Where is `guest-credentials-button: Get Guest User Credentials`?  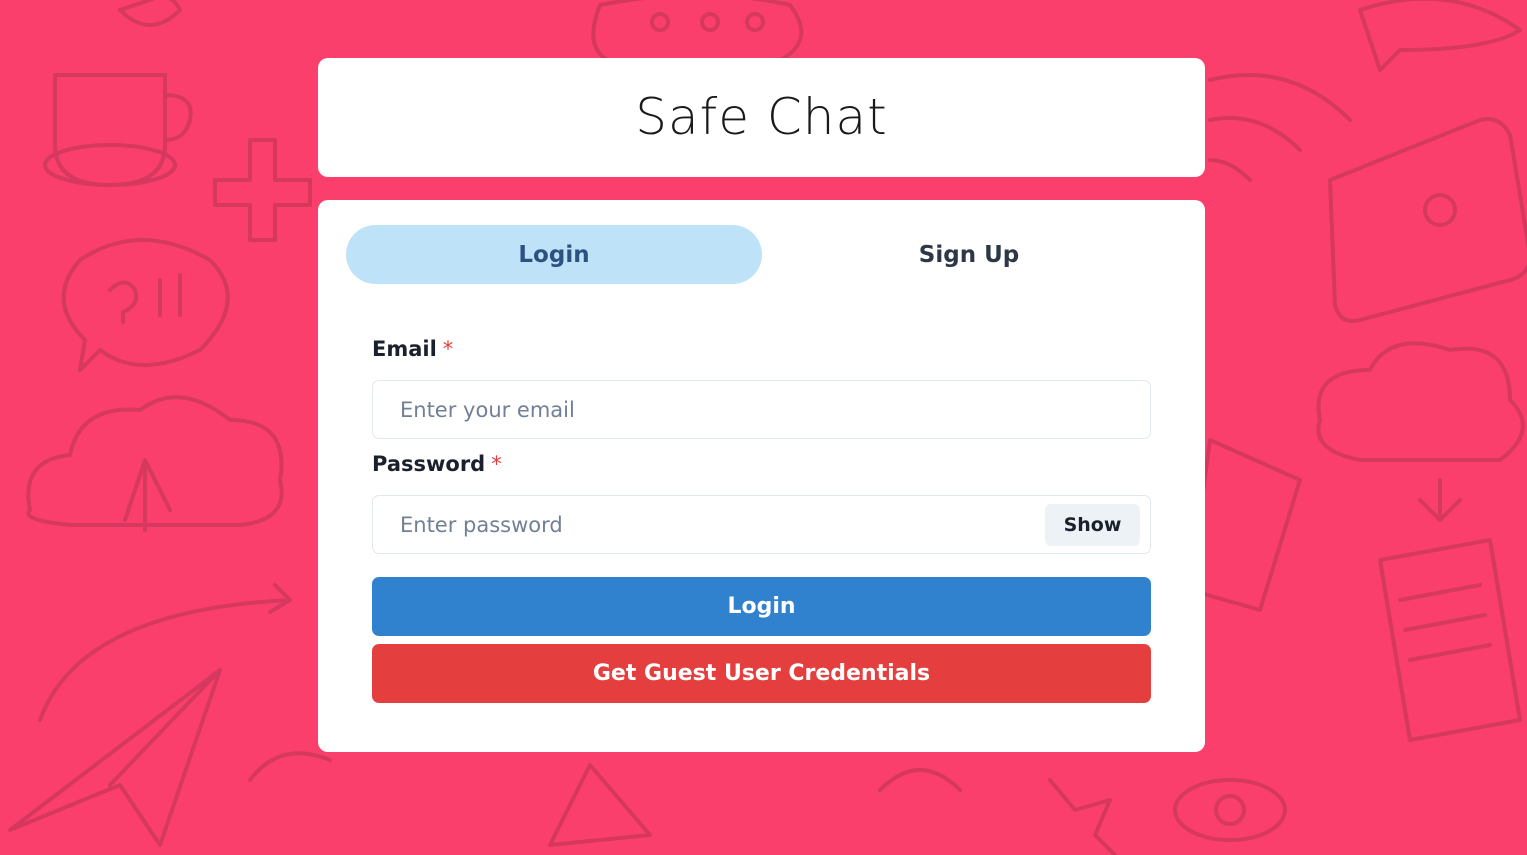 guest-credentials-button: Get Guest User Credentials is located at coordinates (761, 673).